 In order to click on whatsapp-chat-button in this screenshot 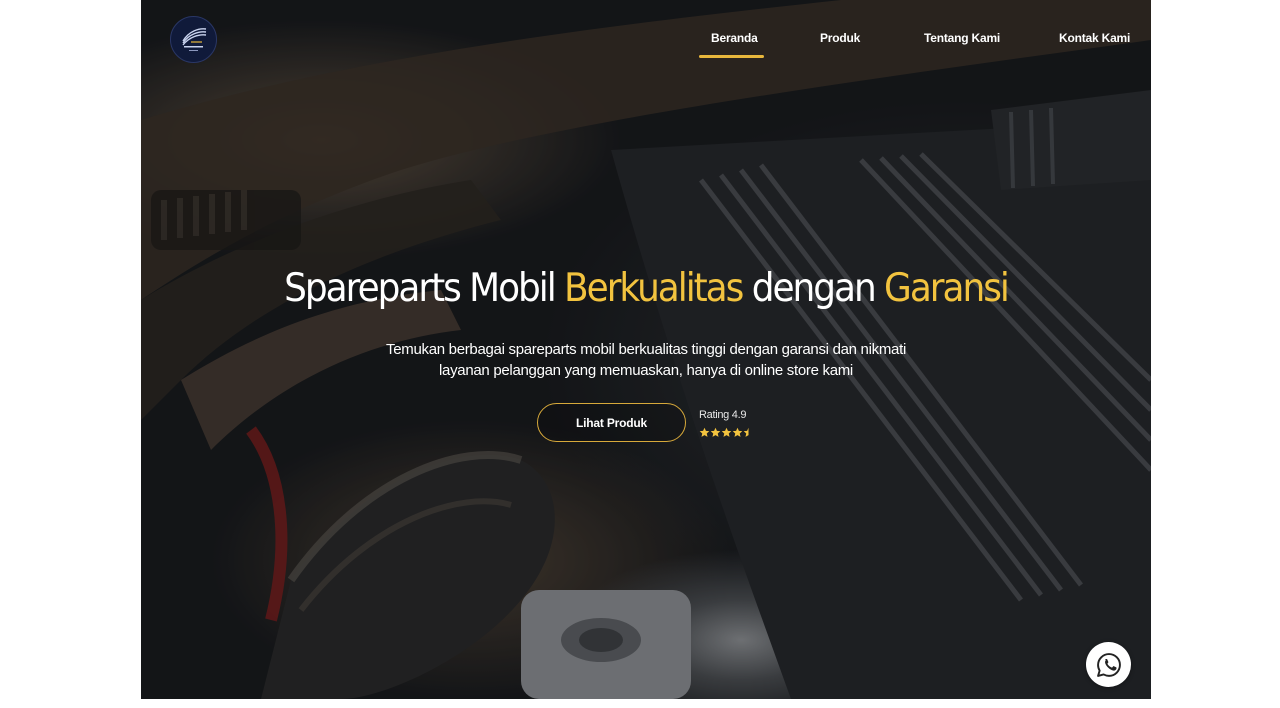, I will do `click(1108, 664)`.